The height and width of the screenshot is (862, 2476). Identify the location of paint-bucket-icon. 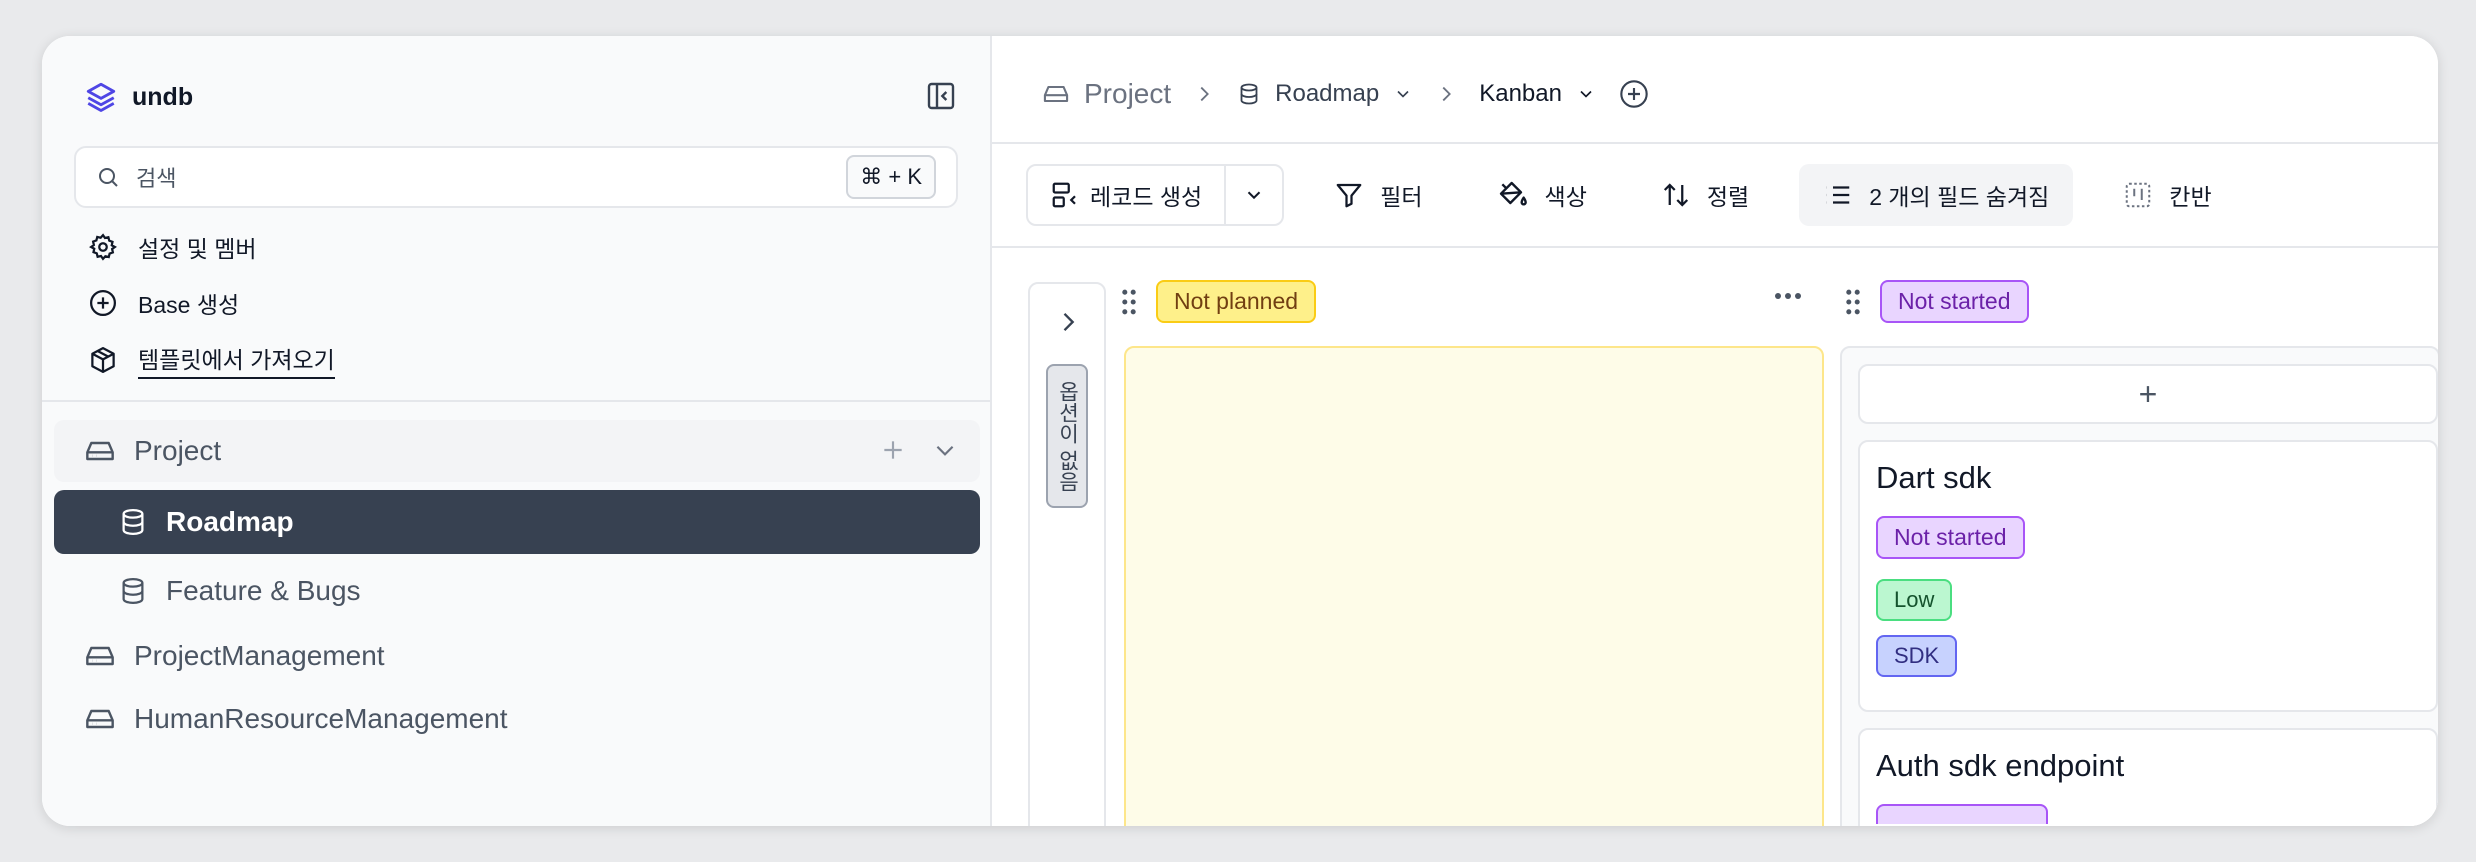
(1513, 193).